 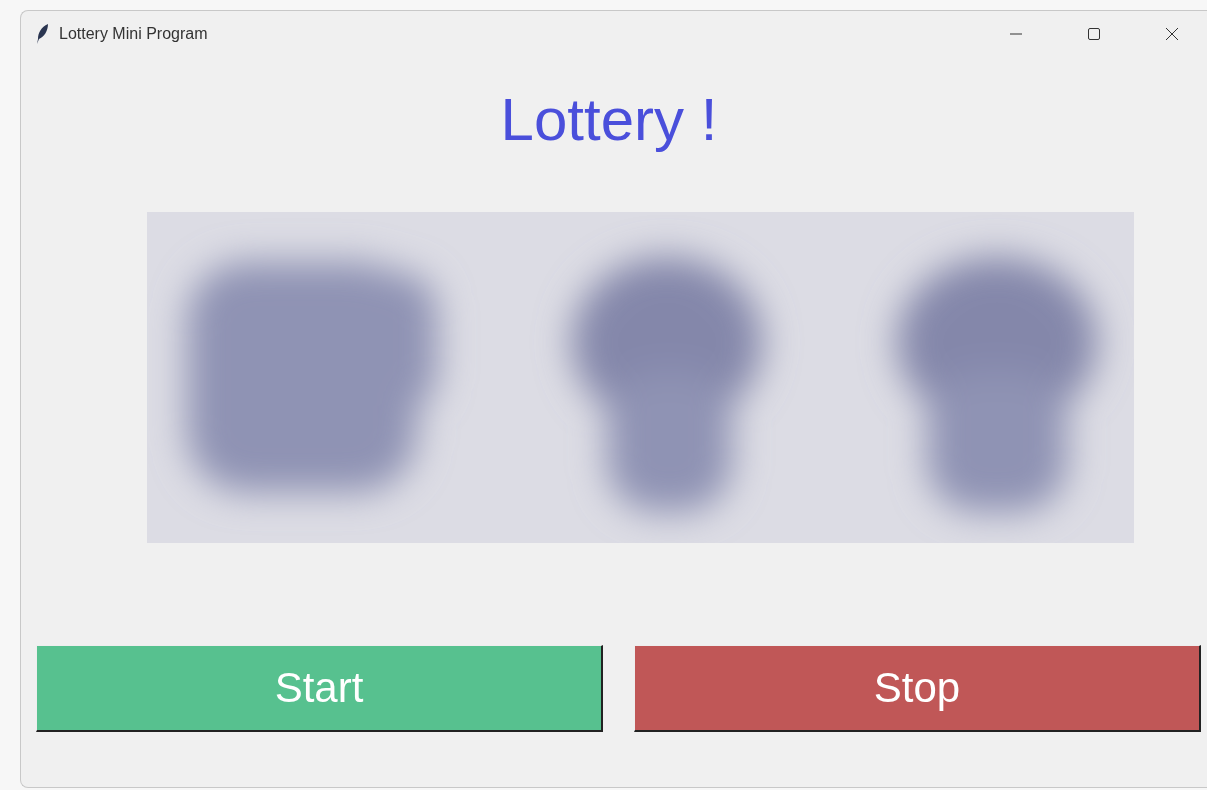 What do you see at coordinates (1094, 34) in the screenshot?
I see `maximize-icon` at bounding box center [1094, 34].